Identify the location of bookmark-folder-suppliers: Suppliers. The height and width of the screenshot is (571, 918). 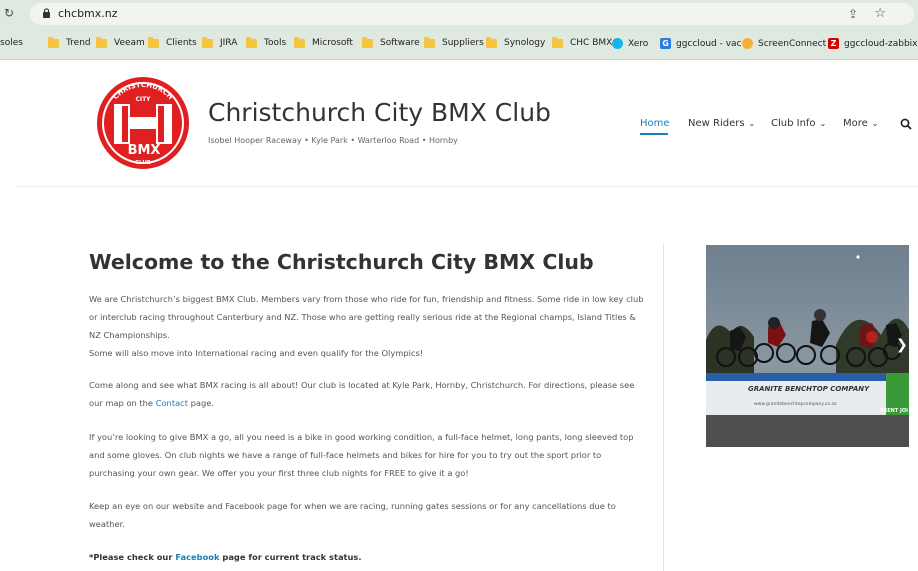
(454, 42).